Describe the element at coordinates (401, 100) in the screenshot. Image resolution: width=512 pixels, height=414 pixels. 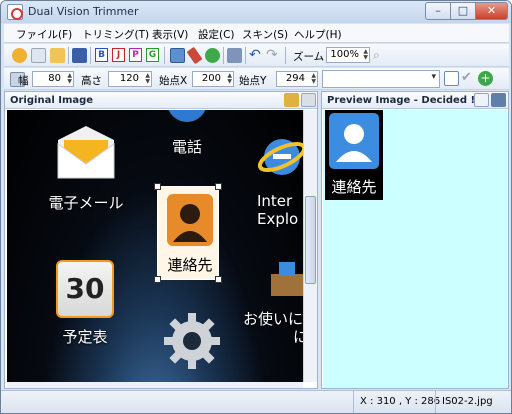
I see `preview-pane-title: Preview Image - Decided !` at that location.